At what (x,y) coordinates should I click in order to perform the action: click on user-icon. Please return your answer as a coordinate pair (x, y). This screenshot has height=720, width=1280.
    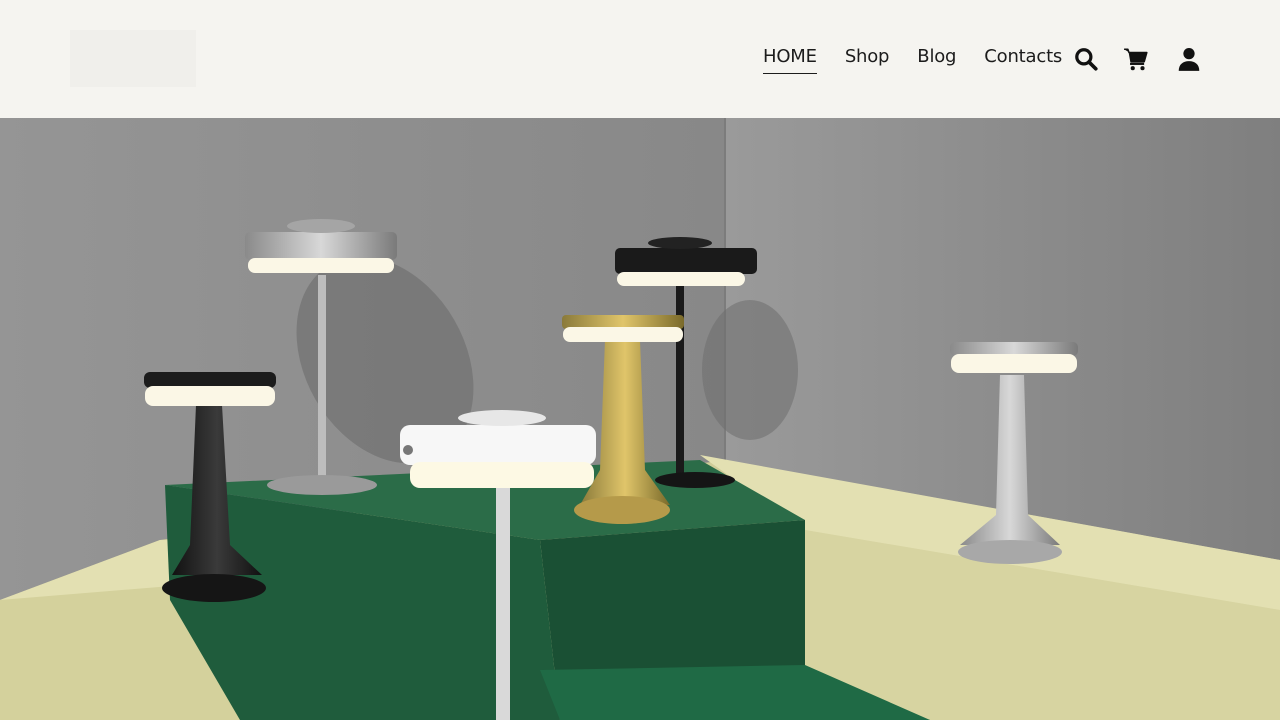
    Looking at the image, I should click on (1189, 59).